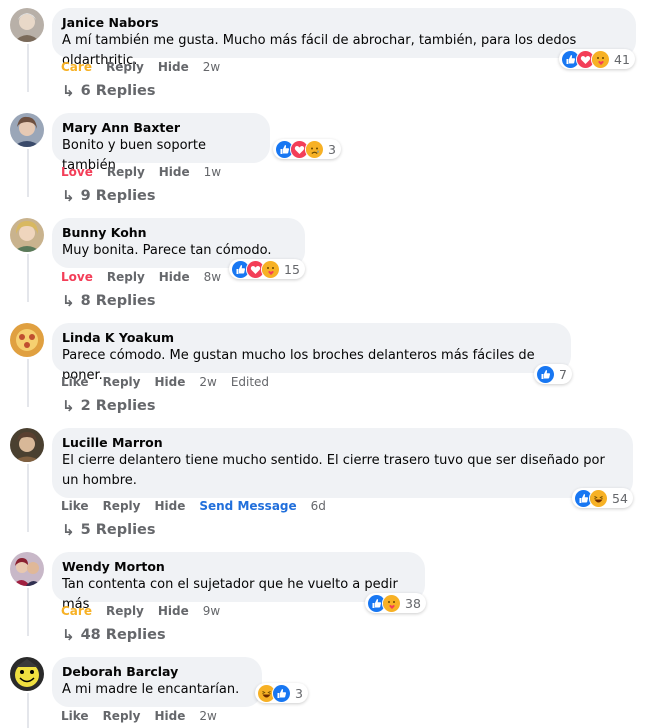  Describe the element at coordinates (147, 67) in the screenshot. I see `comment-actions: Care Reply Hide 2w` at that location.